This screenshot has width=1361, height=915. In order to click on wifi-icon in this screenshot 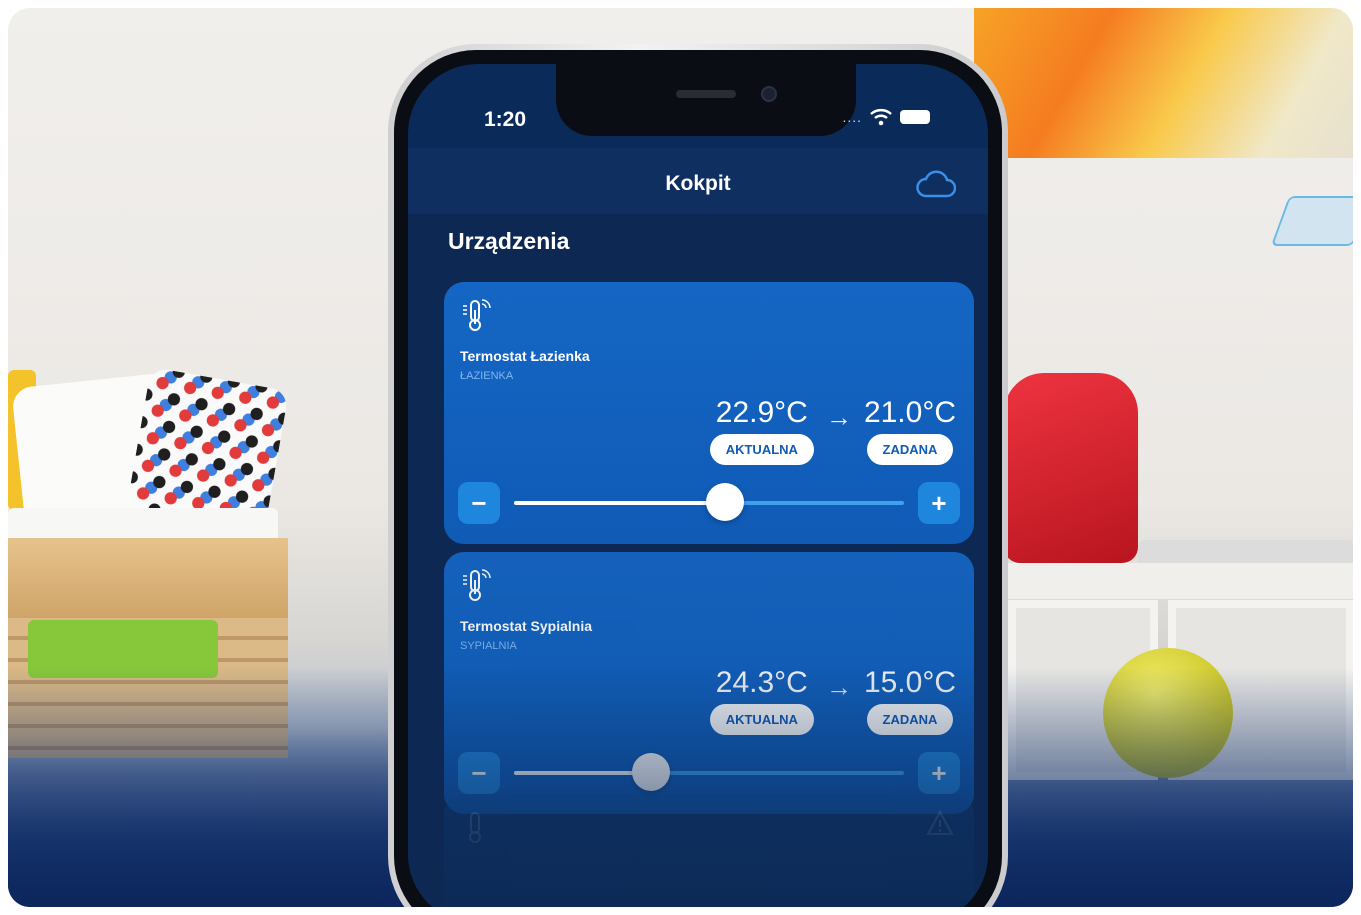, I will do `click(881, 117)`.